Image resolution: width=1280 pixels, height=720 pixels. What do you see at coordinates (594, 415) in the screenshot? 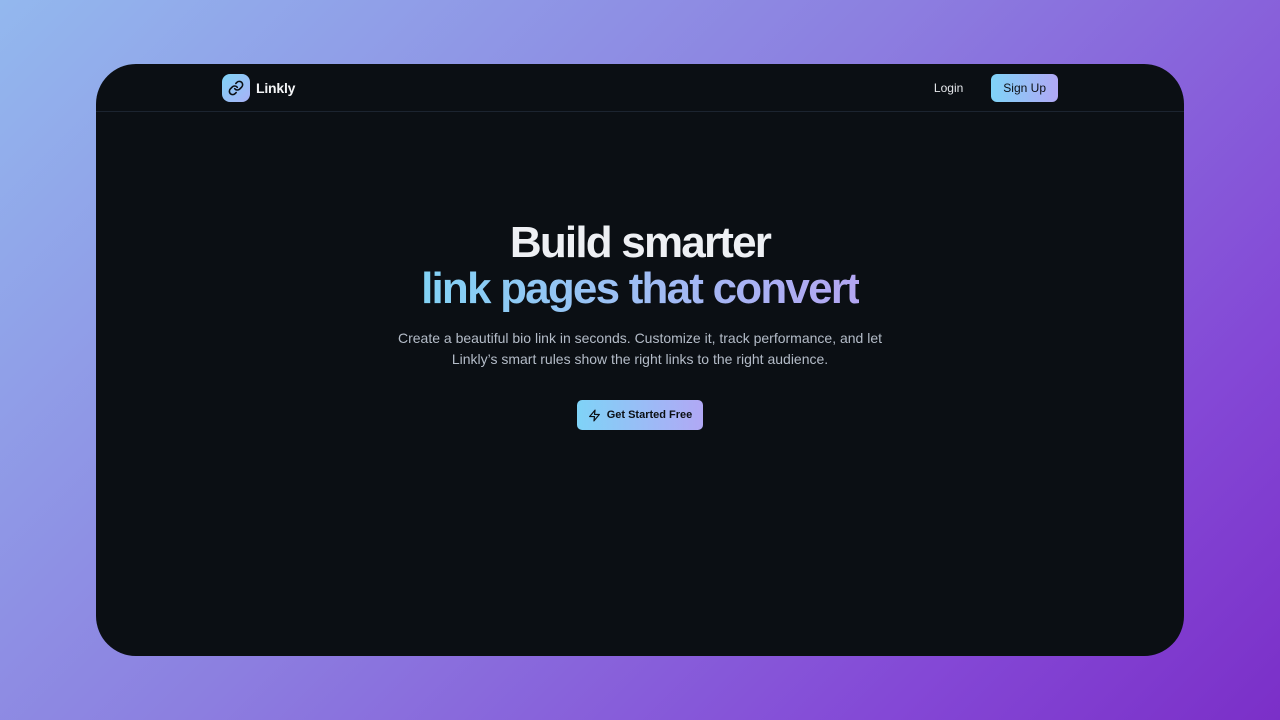
I see `lightning-icon` at bounding box center [594, 415].